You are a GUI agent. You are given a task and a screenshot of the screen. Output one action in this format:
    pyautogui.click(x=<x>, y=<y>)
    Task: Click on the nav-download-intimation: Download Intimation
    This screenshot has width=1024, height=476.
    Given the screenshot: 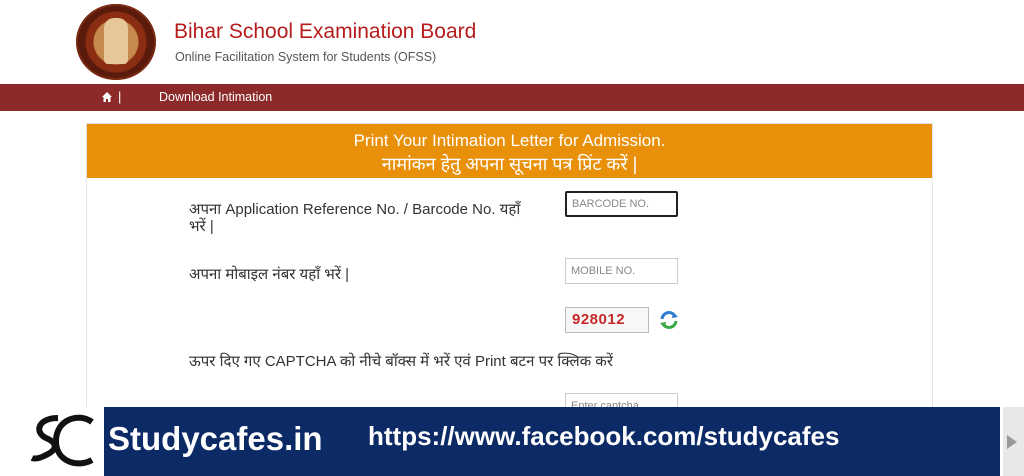 What is the action you would take?
    pyautogui.click(x=215, y=97)
    